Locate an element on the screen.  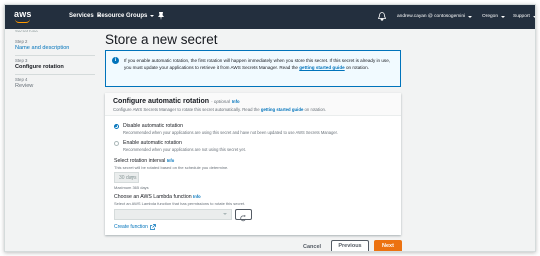
lambda-function-select is located at coordinates (173, 214).